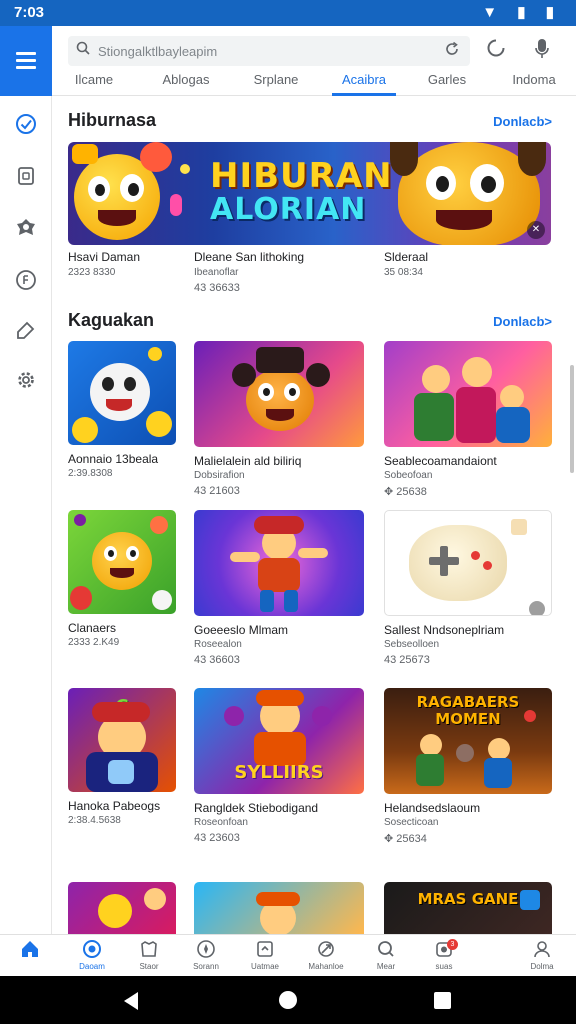  I want to click on home-button, so click(288, 1000).